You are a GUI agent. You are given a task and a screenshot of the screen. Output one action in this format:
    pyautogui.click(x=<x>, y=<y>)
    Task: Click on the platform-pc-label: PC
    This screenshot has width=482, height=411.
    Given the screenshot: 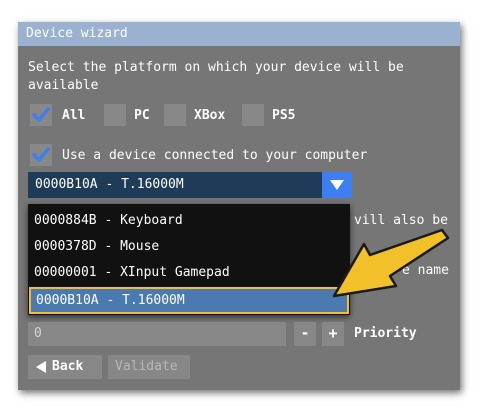 What is the action you would take?
    pyautogui.click(x=142, y=115)
    